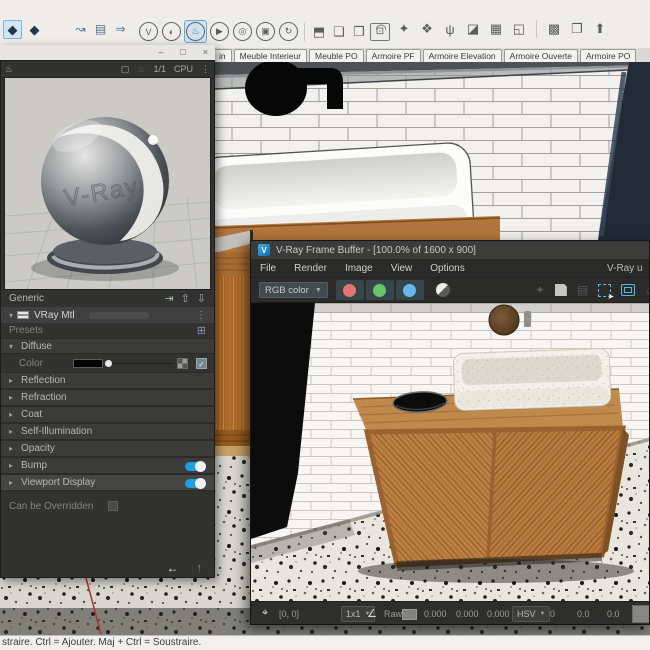 The width and height of the screenshot is (650, 650). I want to click on presets-row: Presets ⊞, so click(107, 330).